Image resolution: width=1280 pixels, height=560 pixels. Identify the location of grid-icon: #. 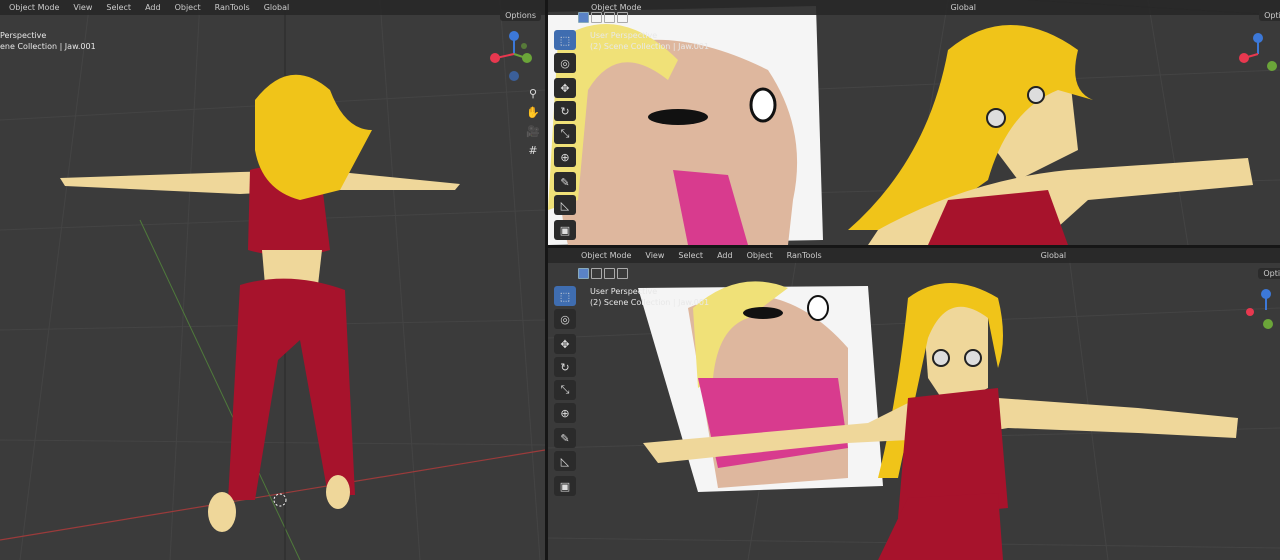
(533, 150).